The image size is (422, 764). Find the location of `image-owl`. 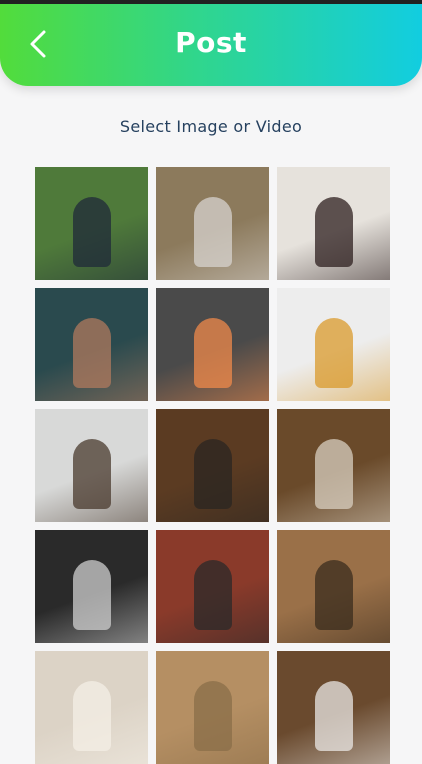

image-owl is located at coordinates (212, 465).